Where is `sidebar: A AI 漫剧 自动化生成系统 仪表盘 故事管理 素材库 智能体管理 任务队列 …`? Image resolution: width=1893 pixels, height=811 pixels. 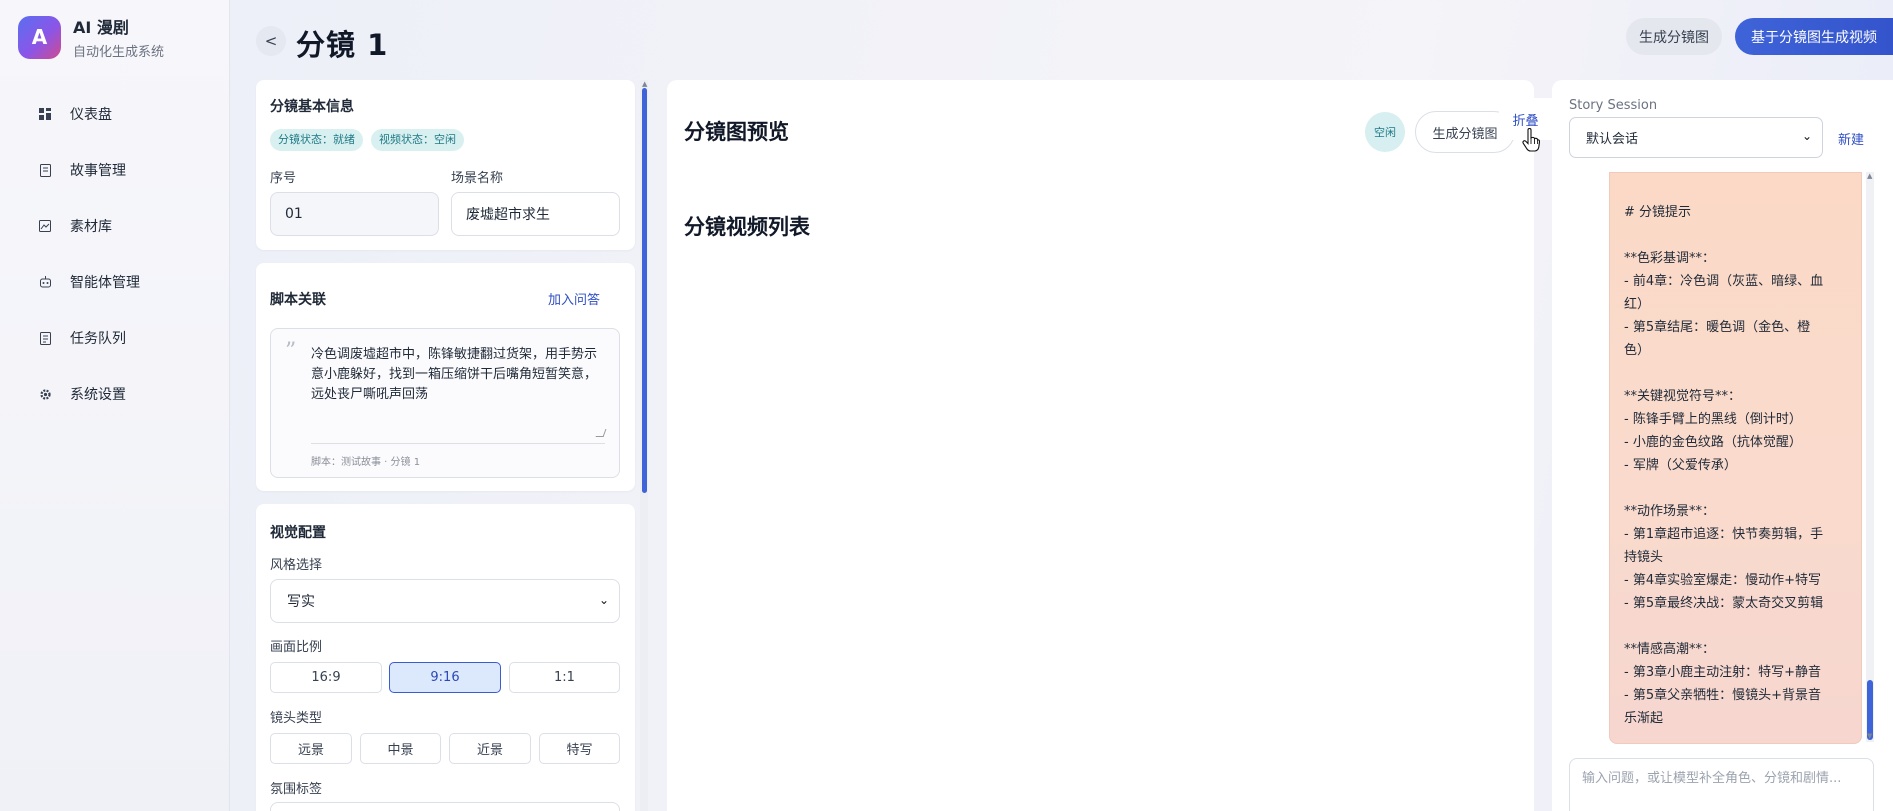
sidebar: A AI 漫剧 自动化生成系统 仪表盘 故事管理 素材库 智能体管理 任务队列 … is located at coordinates (115, 405).